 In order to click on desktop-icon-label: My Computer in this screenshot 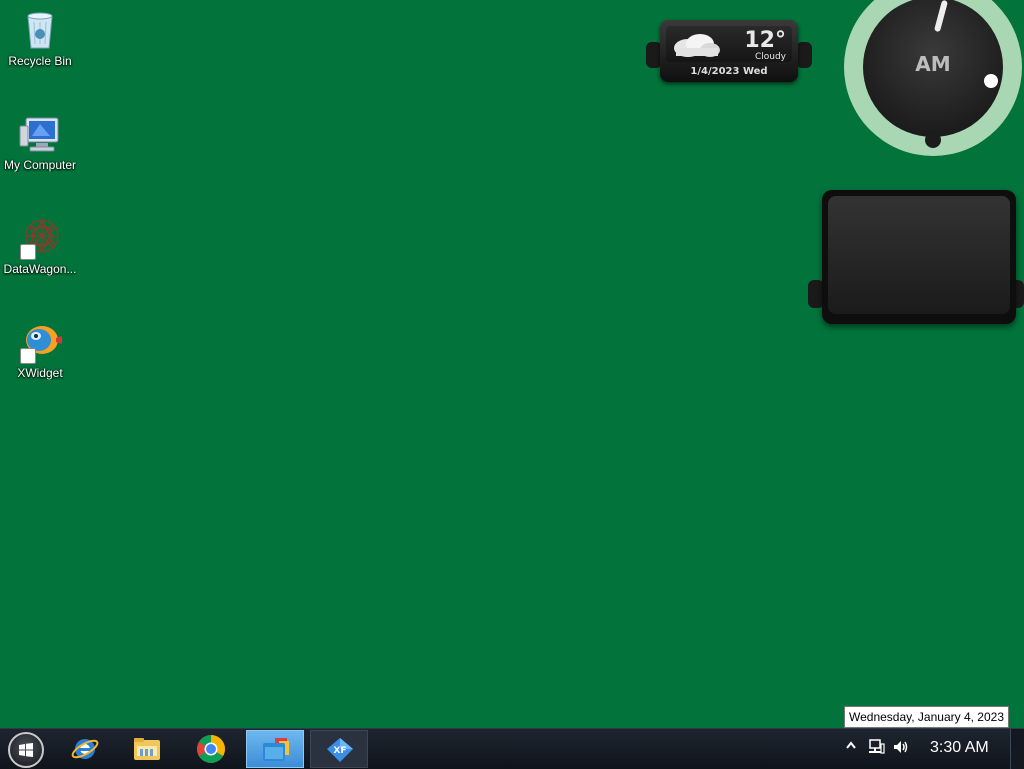, I will do `click(40, 165)`.